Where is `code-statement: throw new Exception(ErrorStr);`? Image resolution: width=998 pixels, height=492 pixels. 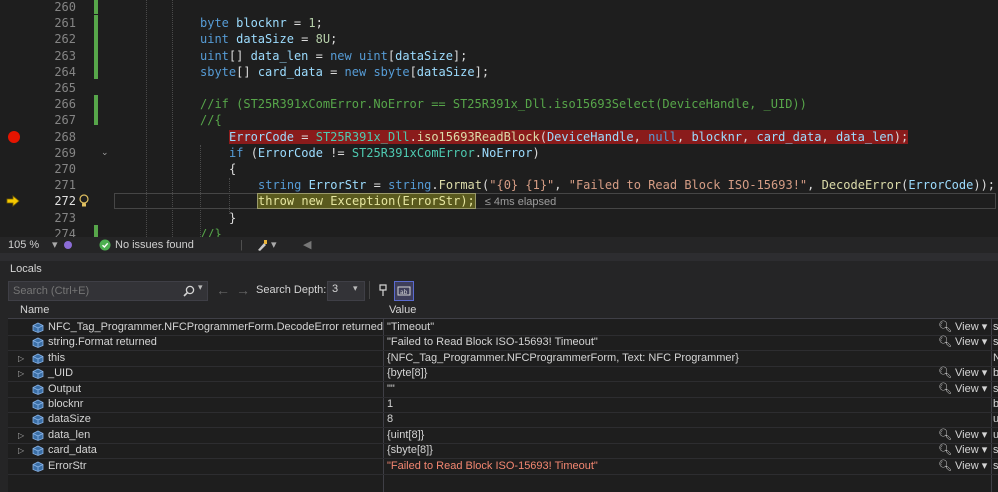
code-statement: throw new Exception(ErrorStr); is located at coordinates (366, 201).